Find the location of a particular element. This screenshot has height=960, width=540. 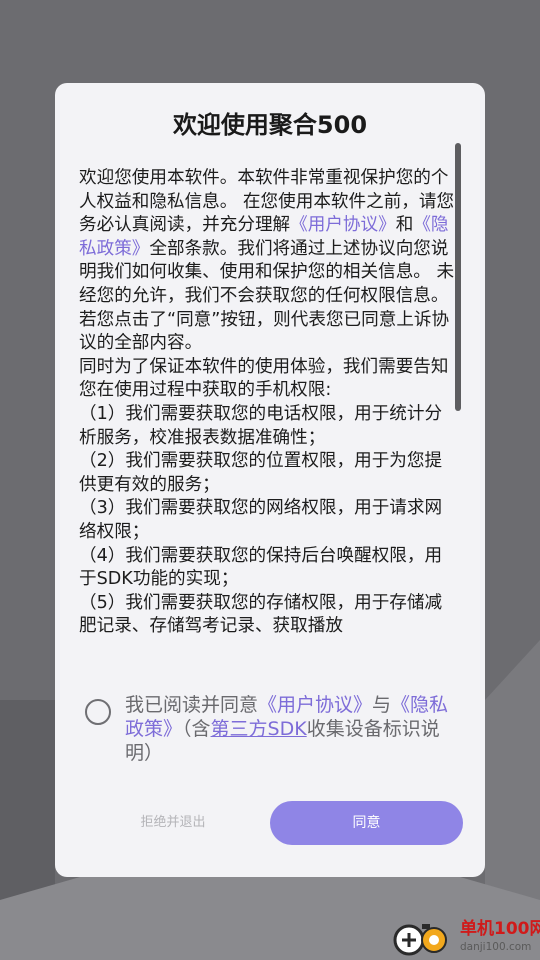

permission-item: （5）我们需要获取您的存储权限，用于存储减肥记录、存储驾考记录、获取播放 is located at coordinates (261, 614).